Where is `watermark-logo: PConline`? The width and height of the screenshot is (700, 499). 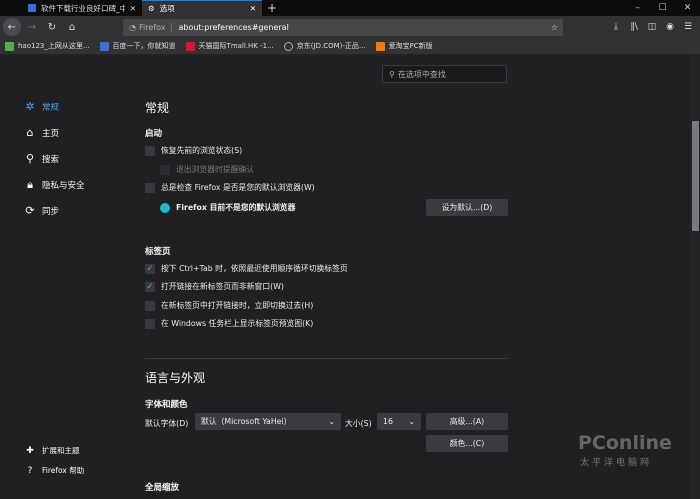
watermark-logo: PConline is located at coordinates (625, 443).